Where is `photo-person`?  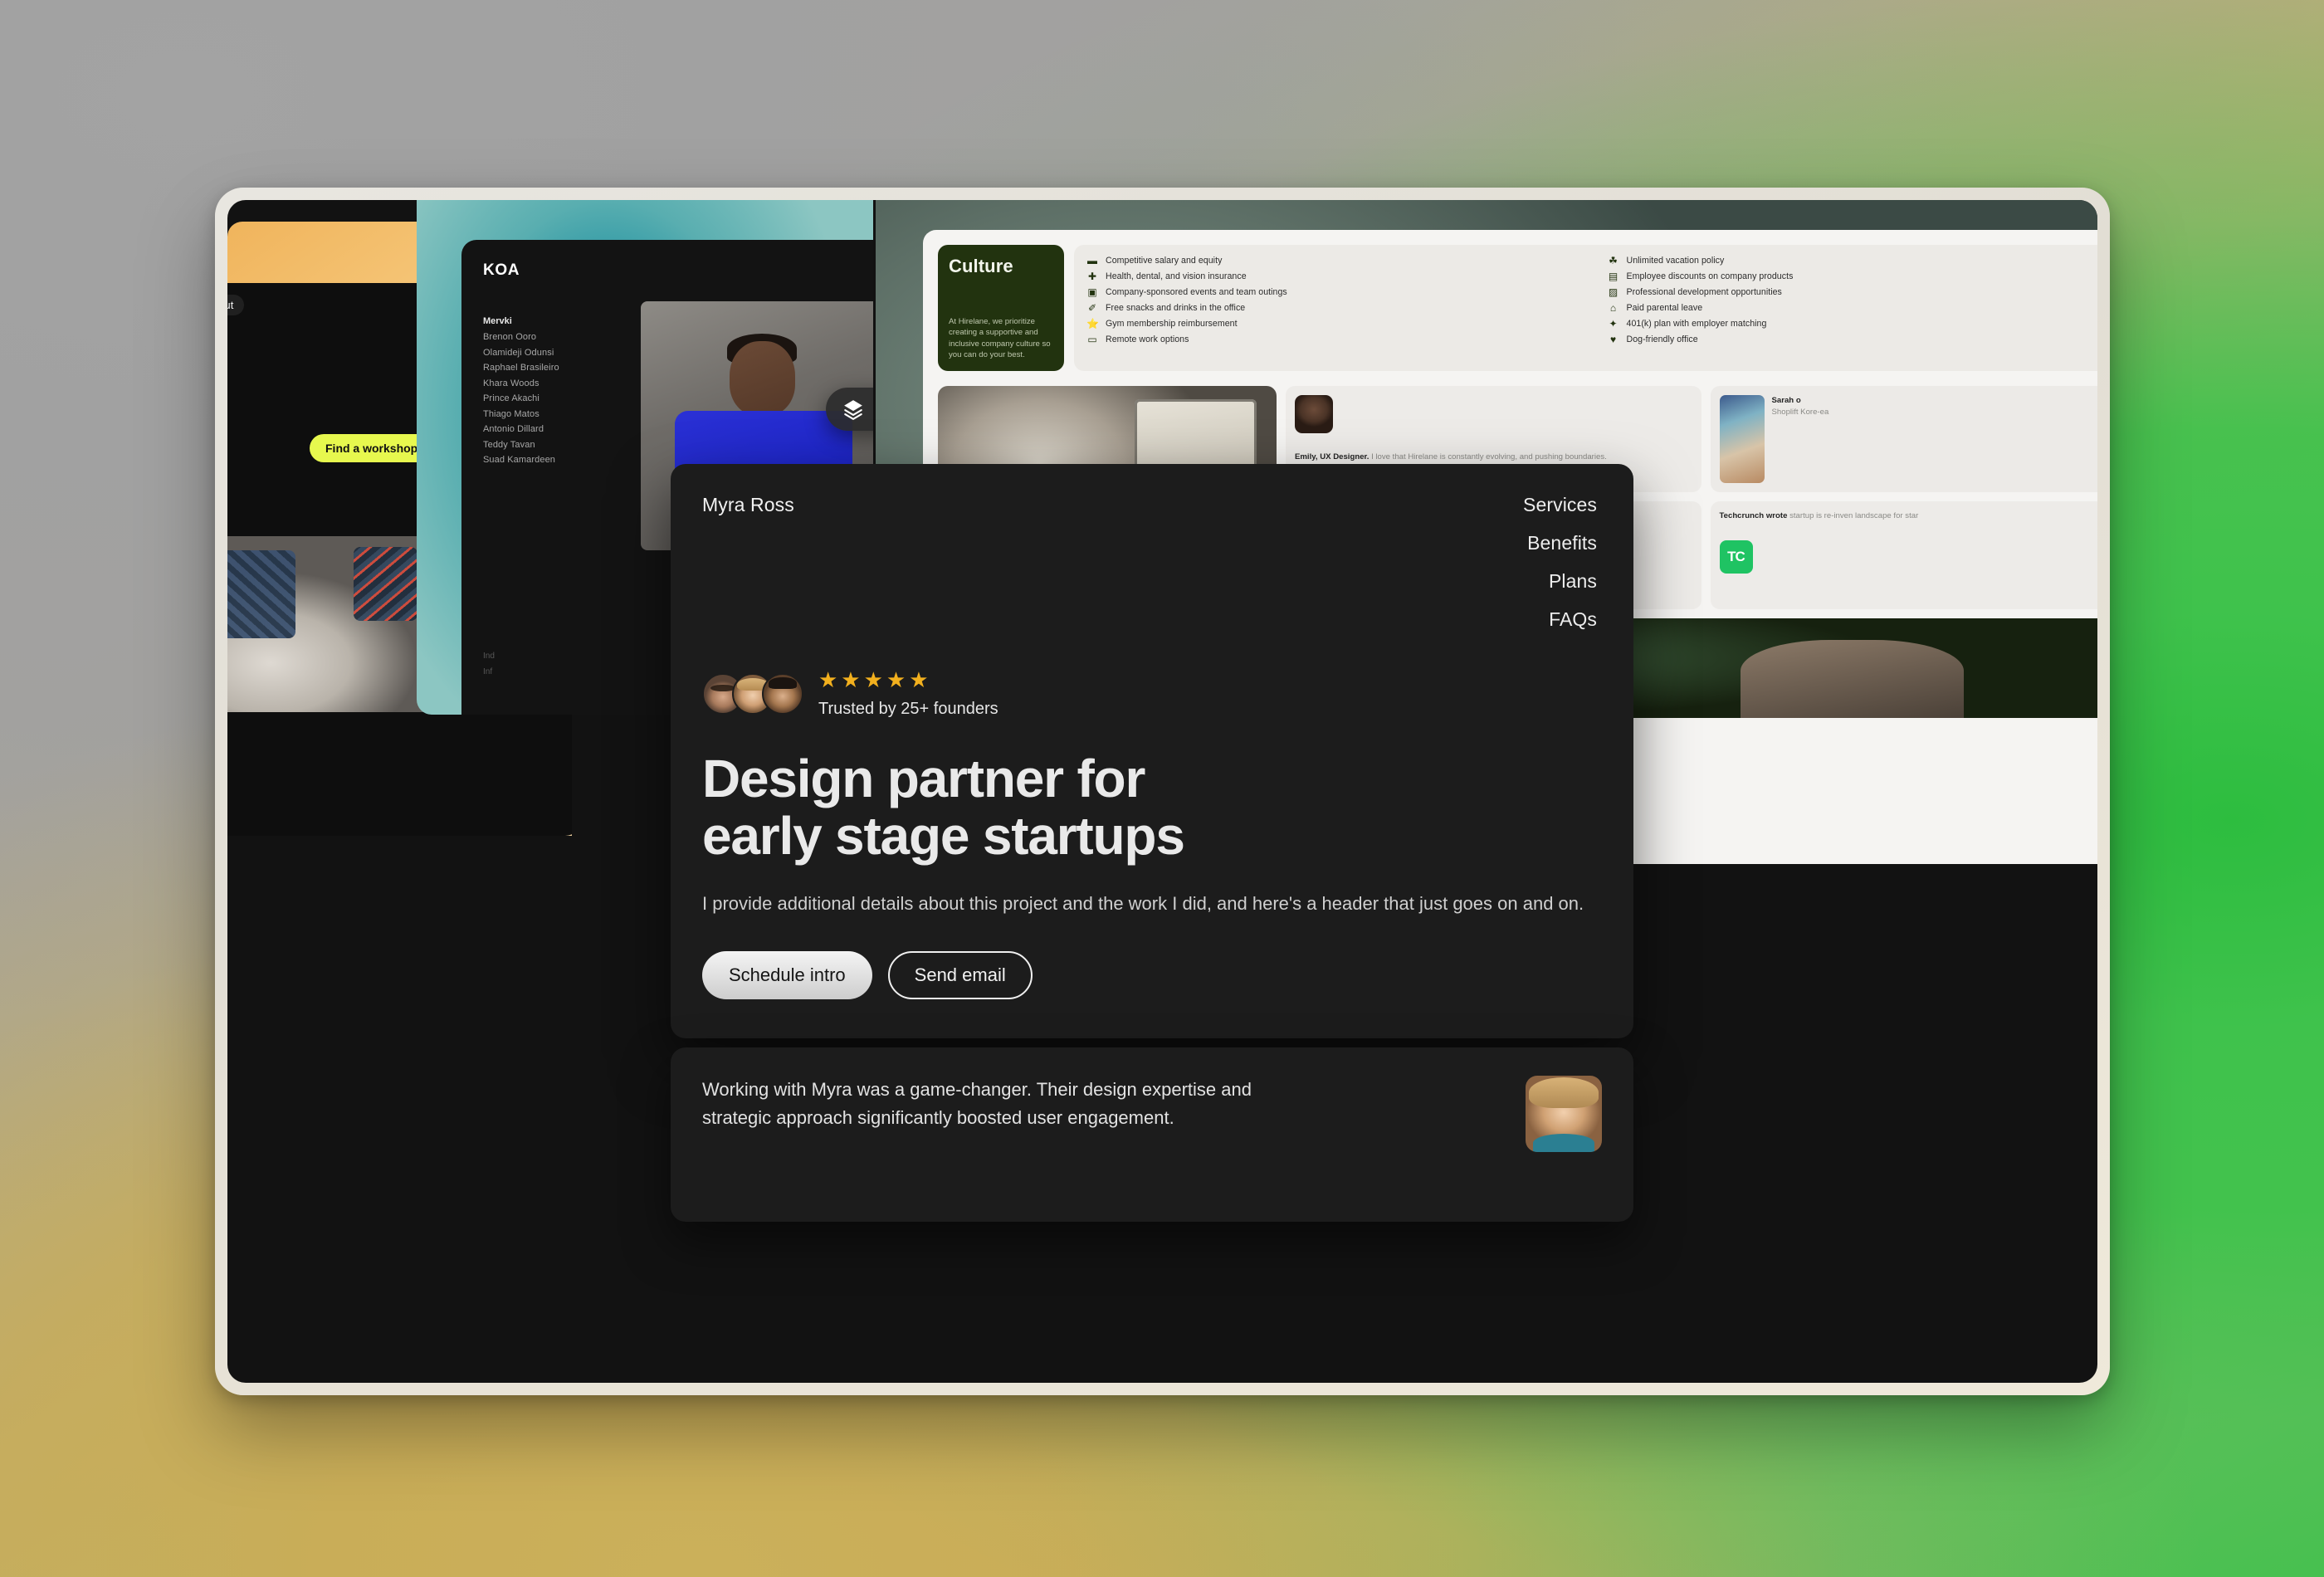 photo-person is located at coordinates (1852, 679).